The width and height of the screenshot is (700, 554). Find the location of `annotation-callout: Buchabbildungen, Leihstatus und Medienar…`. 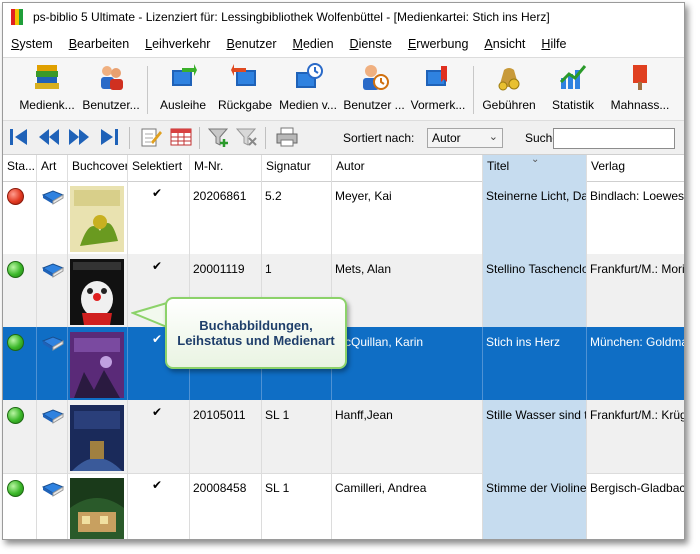

annotation-callout: Buchabbildungen, Leihstatus und Medienar… is located at coordinates (256, 333).